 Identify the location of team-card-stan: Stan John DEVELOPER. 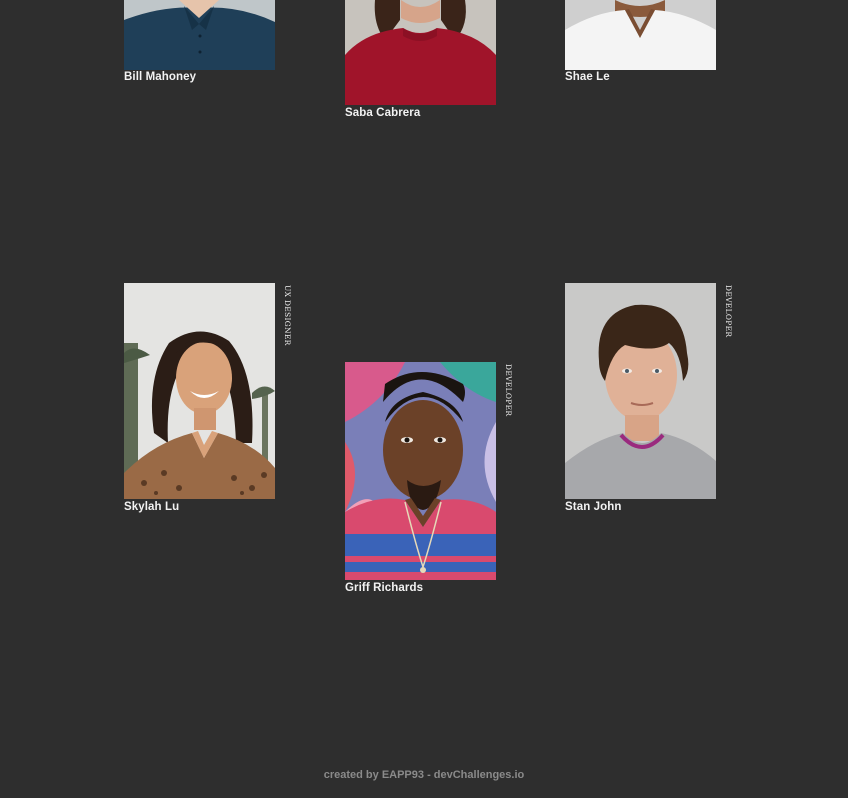
(649, 398).